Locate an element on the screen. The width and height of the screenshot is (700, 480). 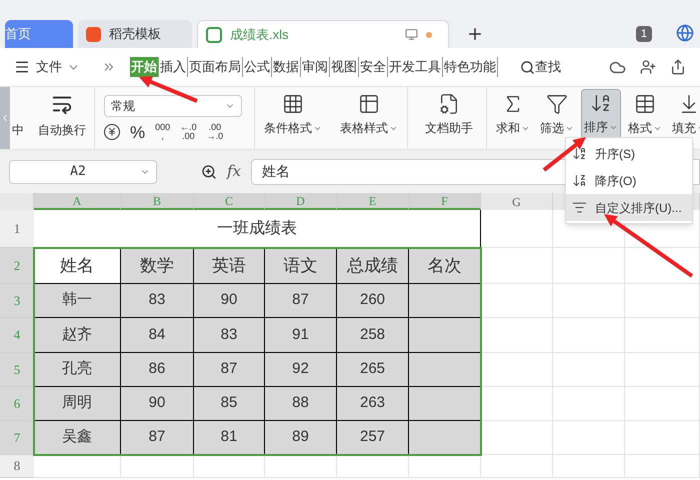
percent-button: % is located at coordinates (138, 132).